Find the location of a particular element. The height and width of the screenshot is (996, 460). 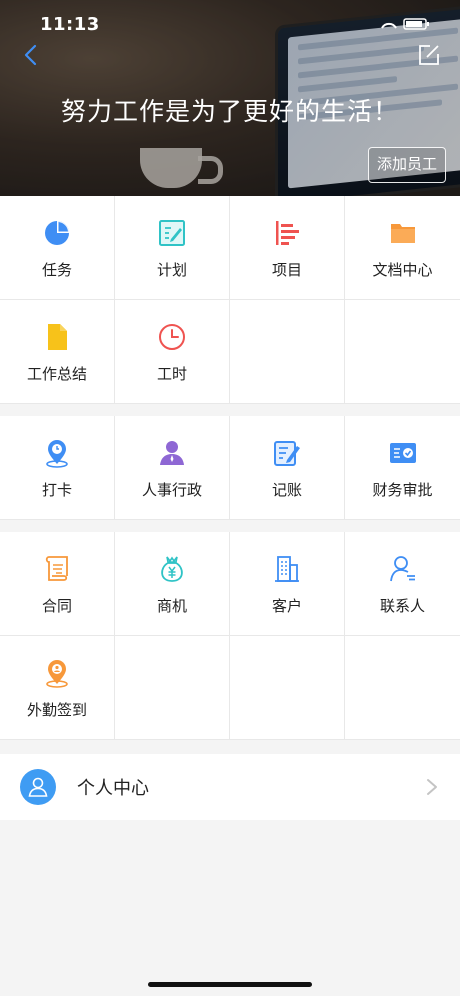

building-icon is located at coordinates (287, 569).